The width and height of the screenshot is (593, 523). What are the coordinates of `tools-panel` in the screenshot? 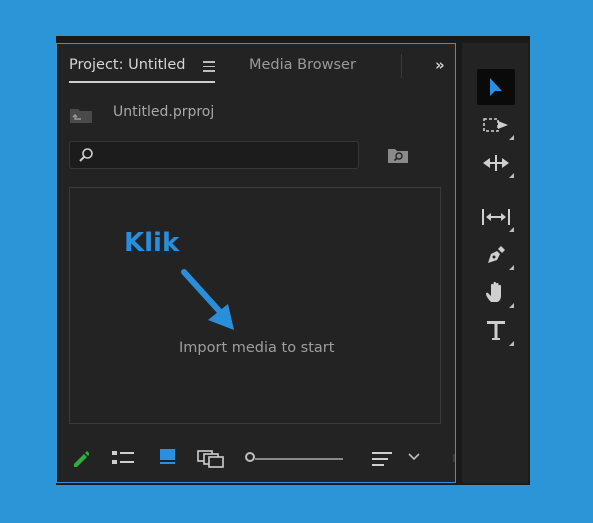 It's located at (495, 263).